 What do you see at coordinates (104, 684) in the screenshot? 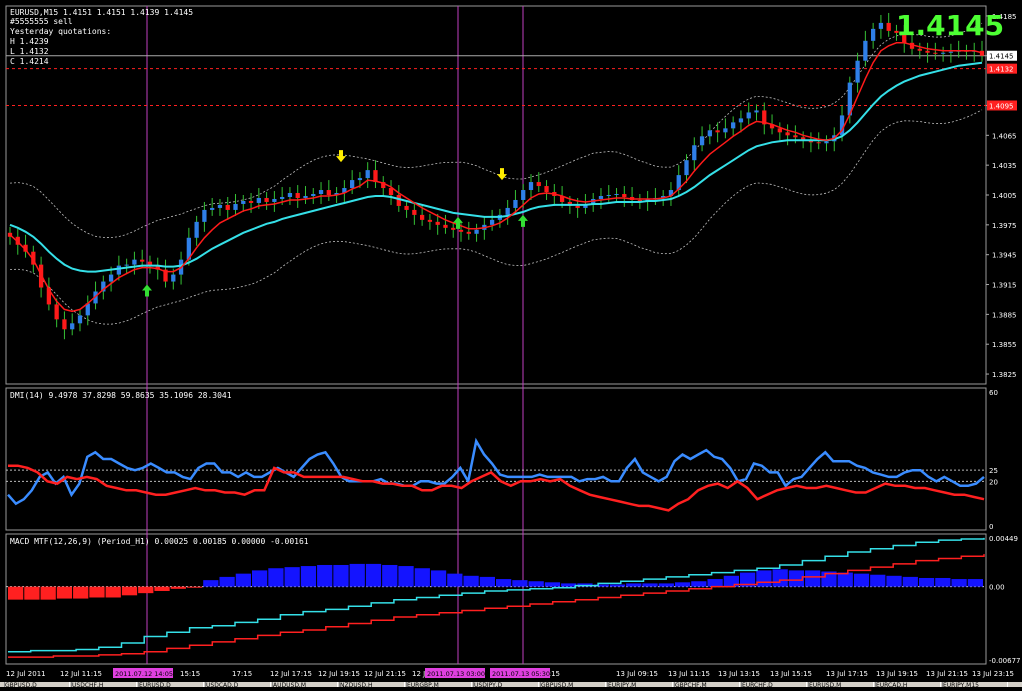
I see `symbol-tab: USDCHF,H` at bounding box center [104, 684].